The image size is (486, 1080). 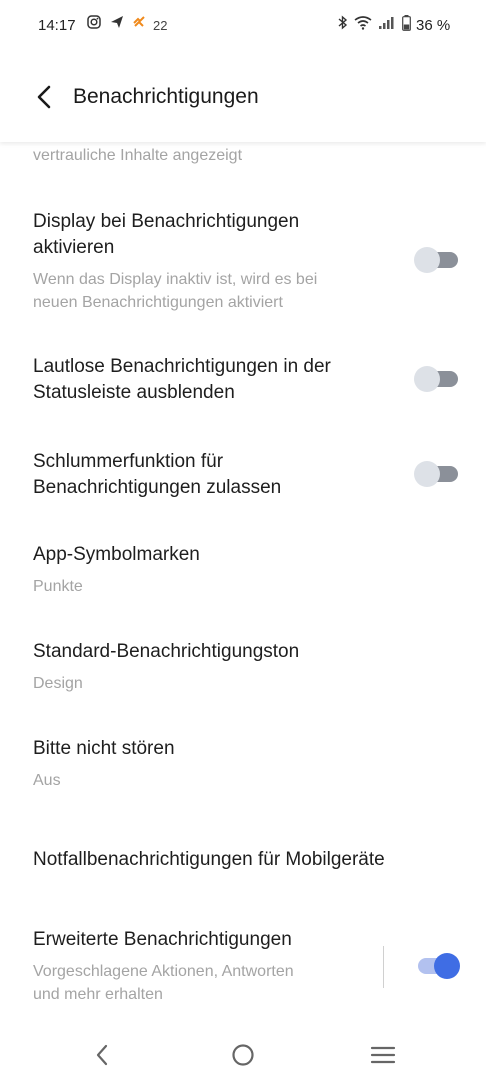 What do you see at coordinates (98, 994) in the screenshot?
I see `setting-subtitle: und mehr erhalten` at bounding box center [98, 994].